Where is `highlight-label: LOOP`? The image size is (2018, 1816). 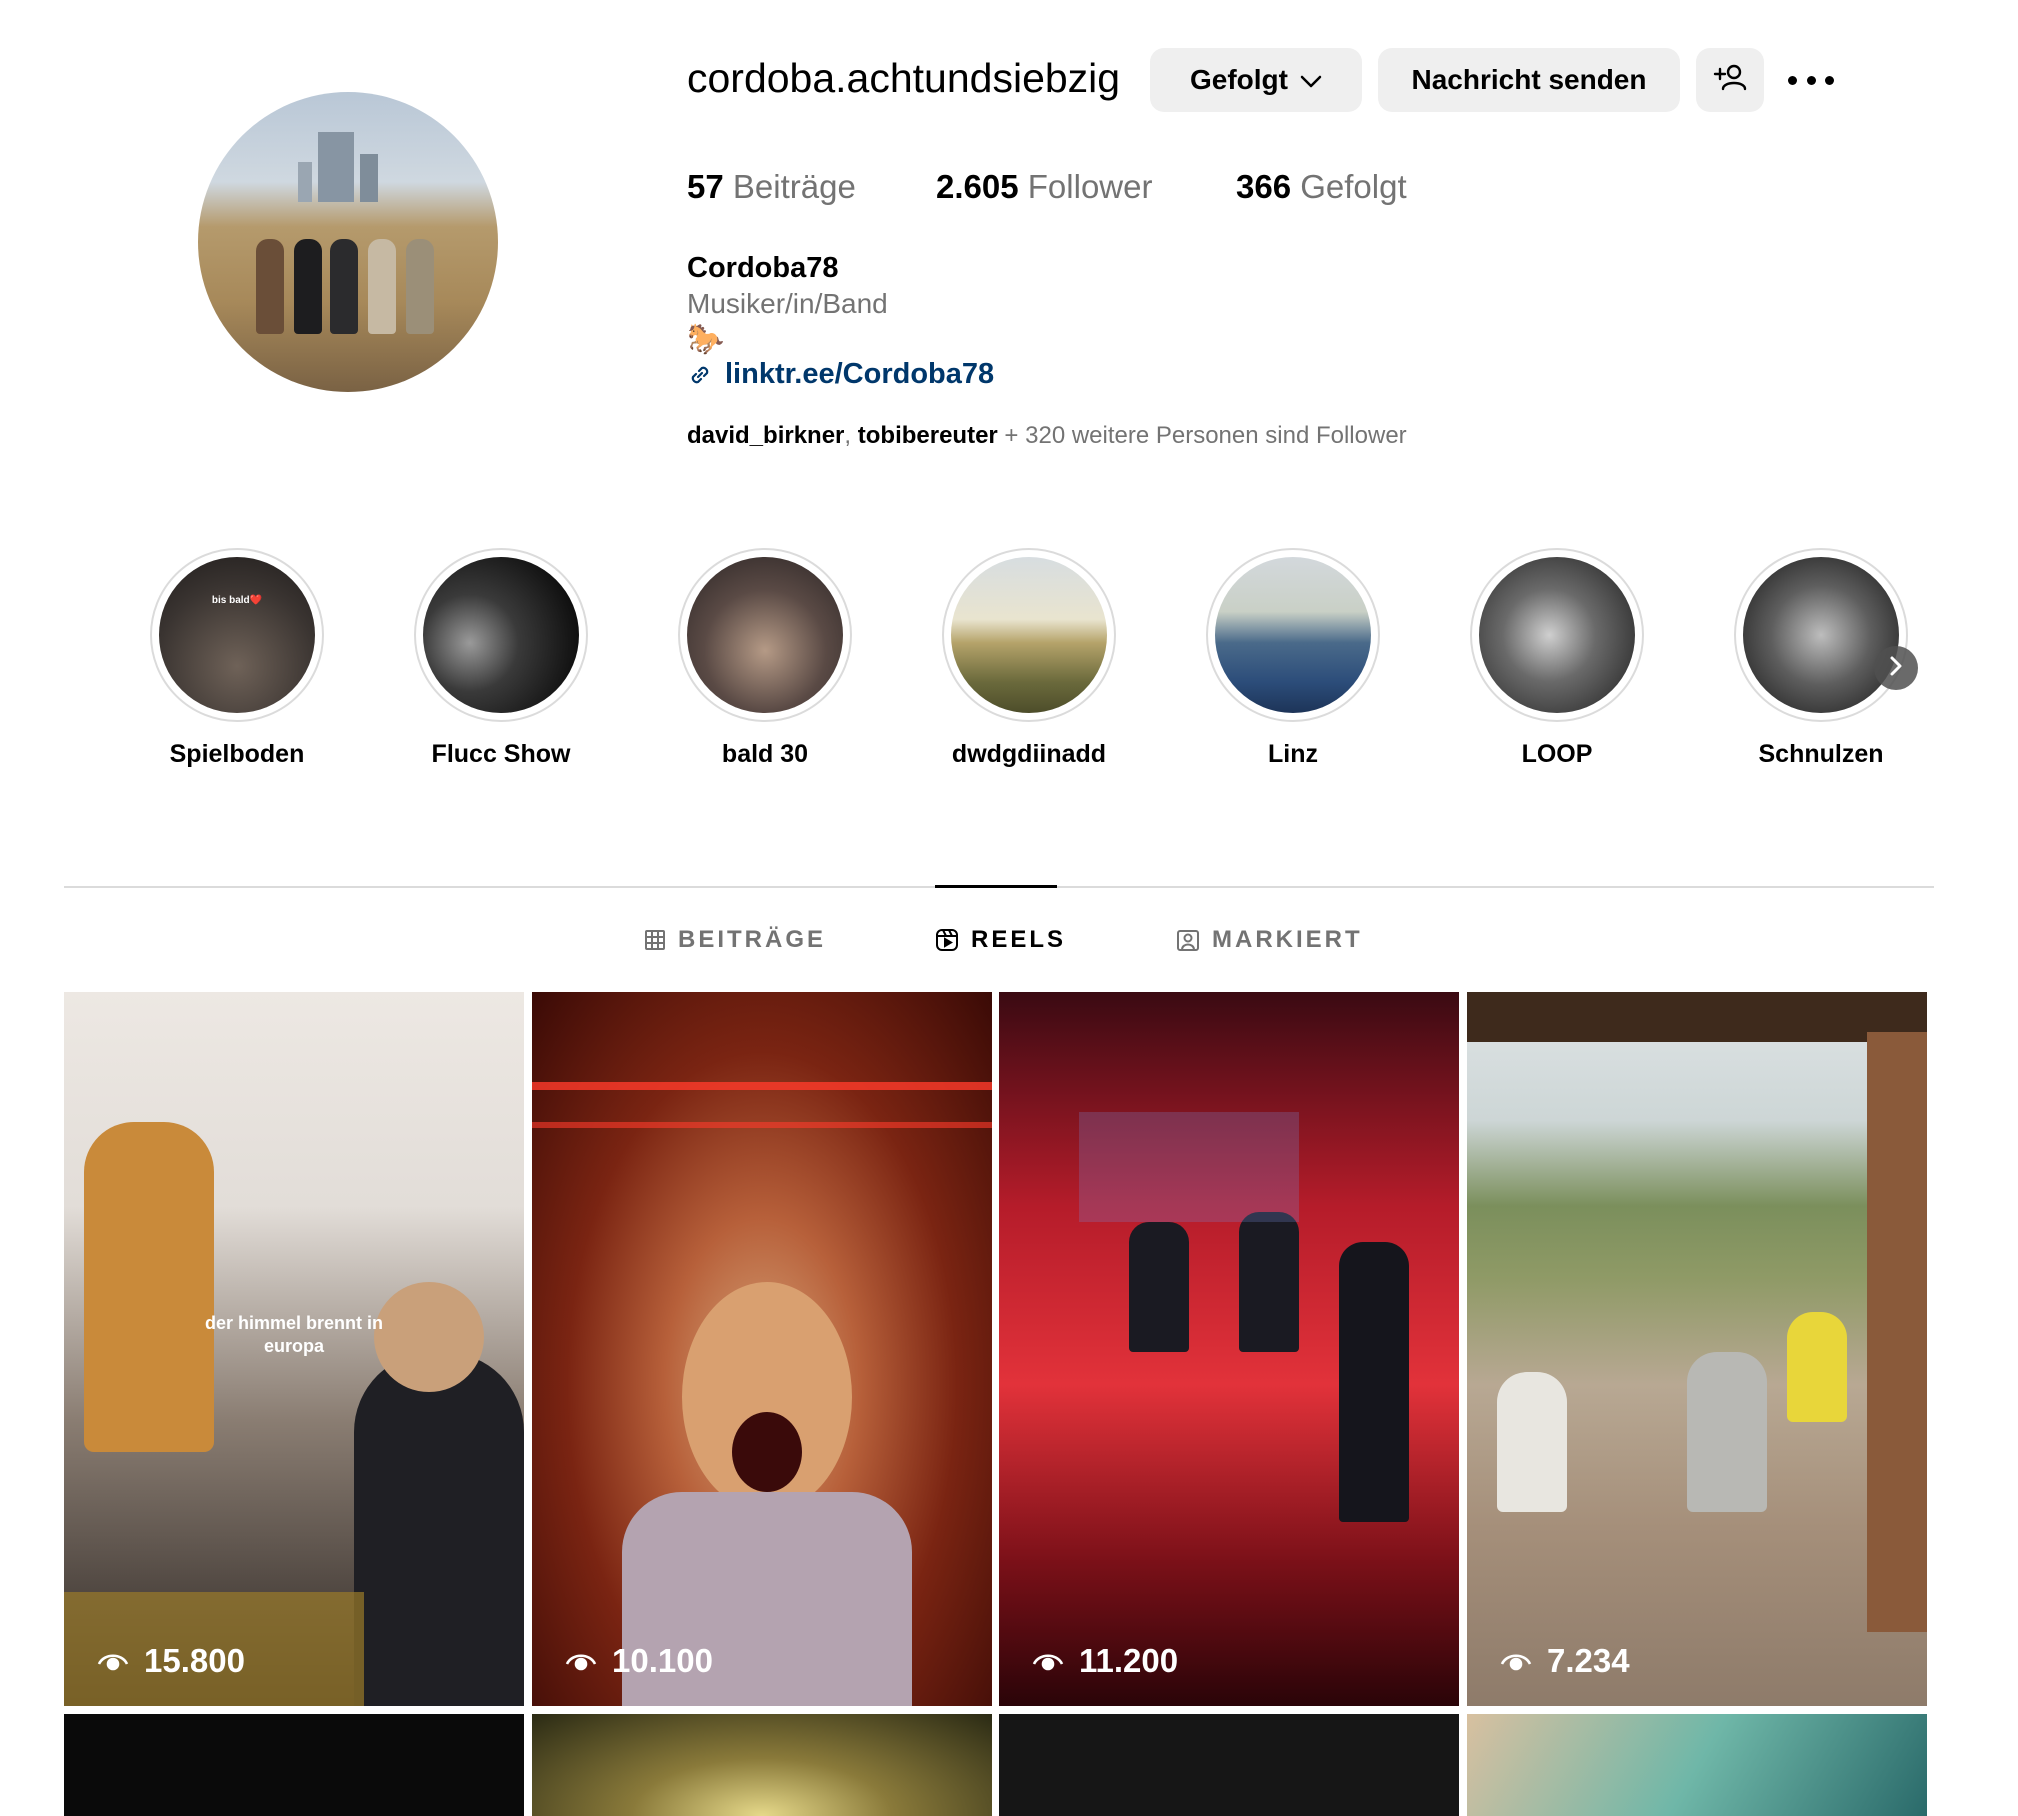
highlight-label: LOOP is located at coordinates (1557, 754).